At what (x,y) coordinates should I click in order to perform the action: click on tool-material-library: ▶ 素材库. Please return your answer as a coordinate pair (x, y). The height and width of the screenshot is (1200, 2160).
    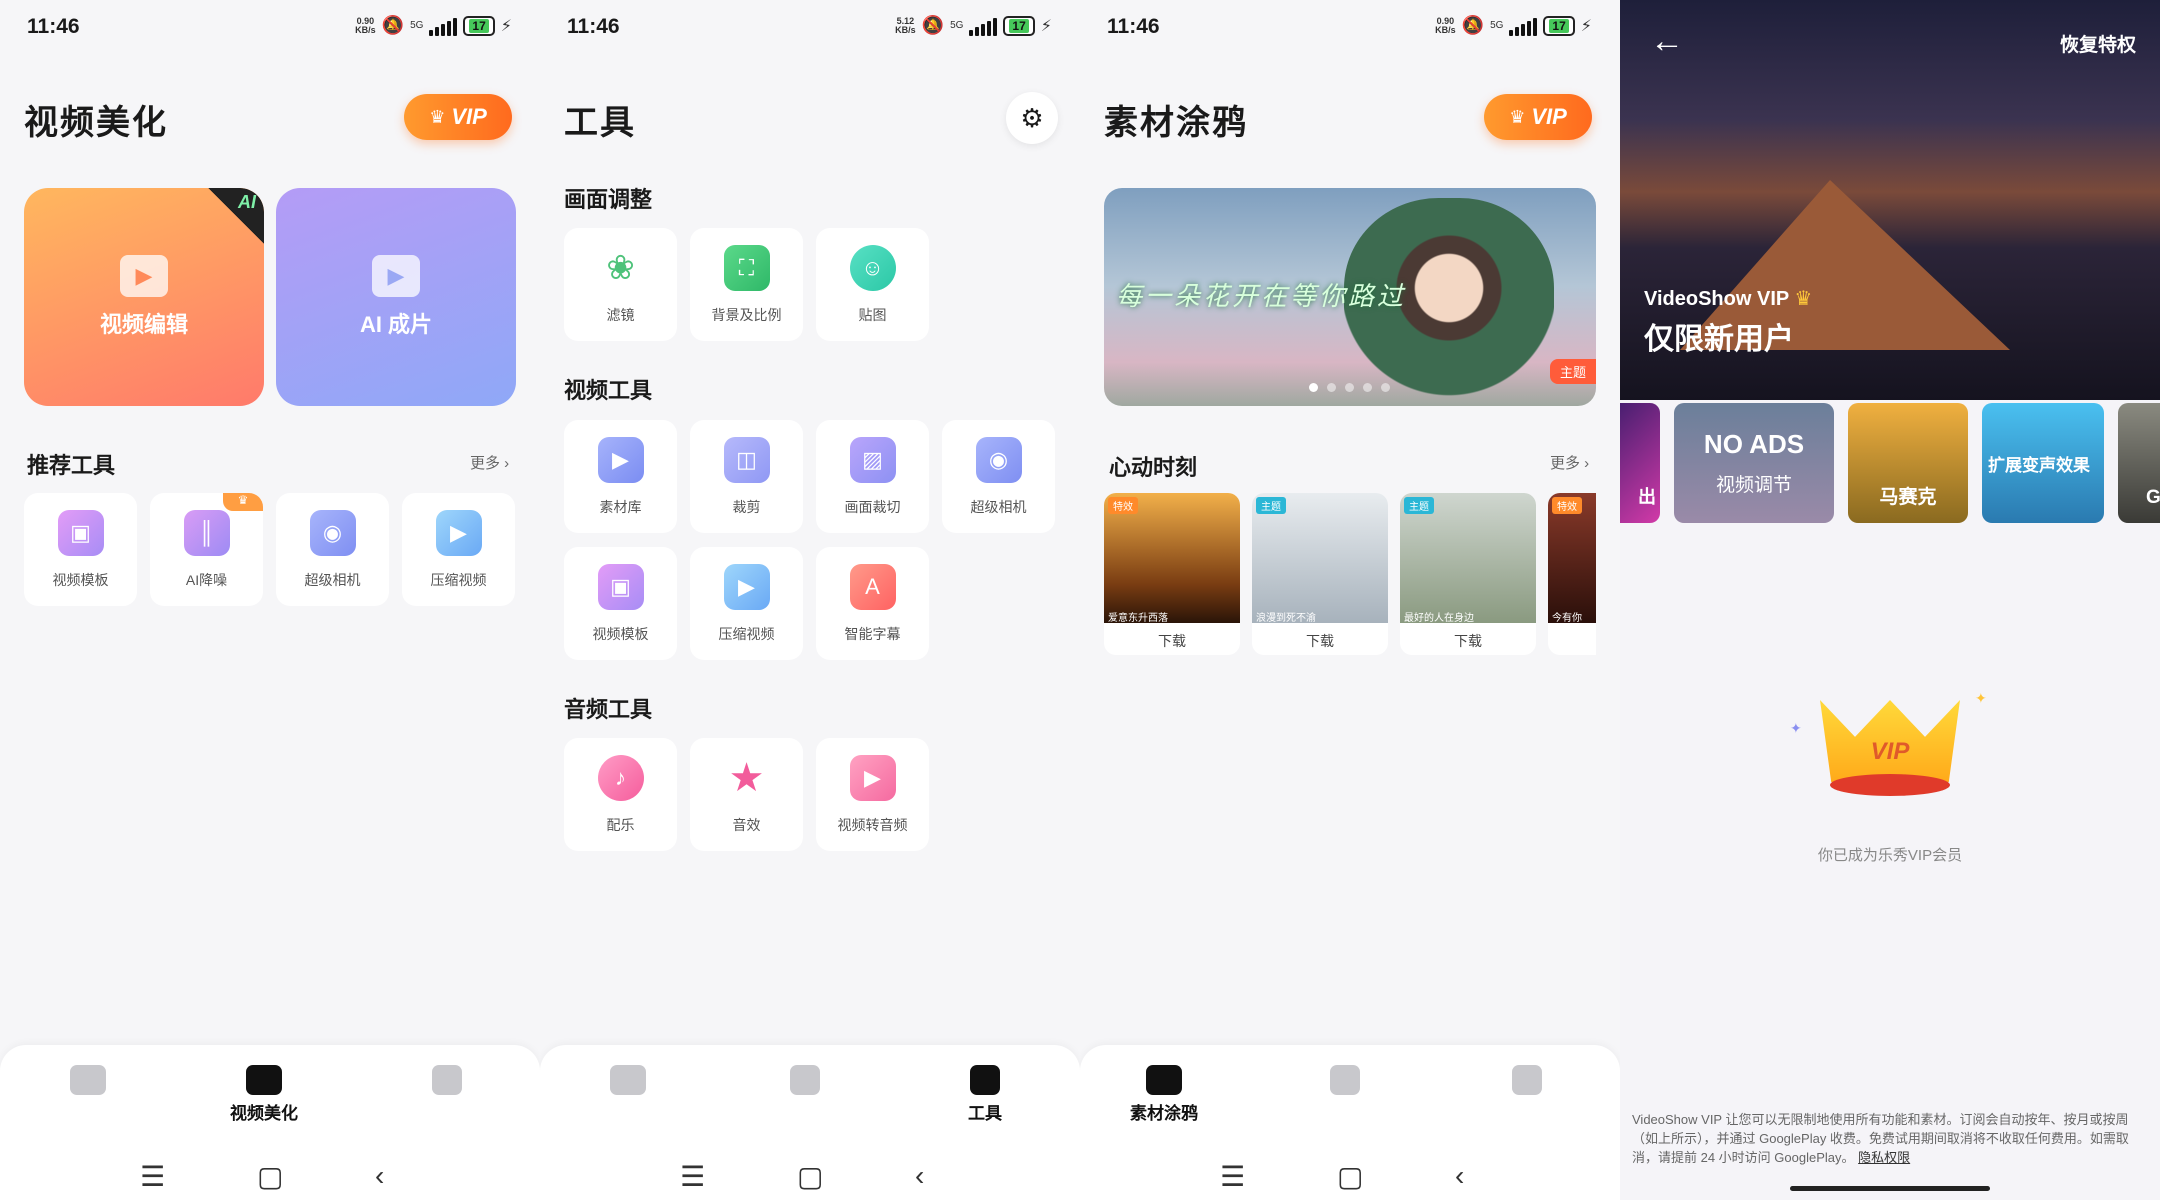
    Looking at the image, I should click on (620, 476).